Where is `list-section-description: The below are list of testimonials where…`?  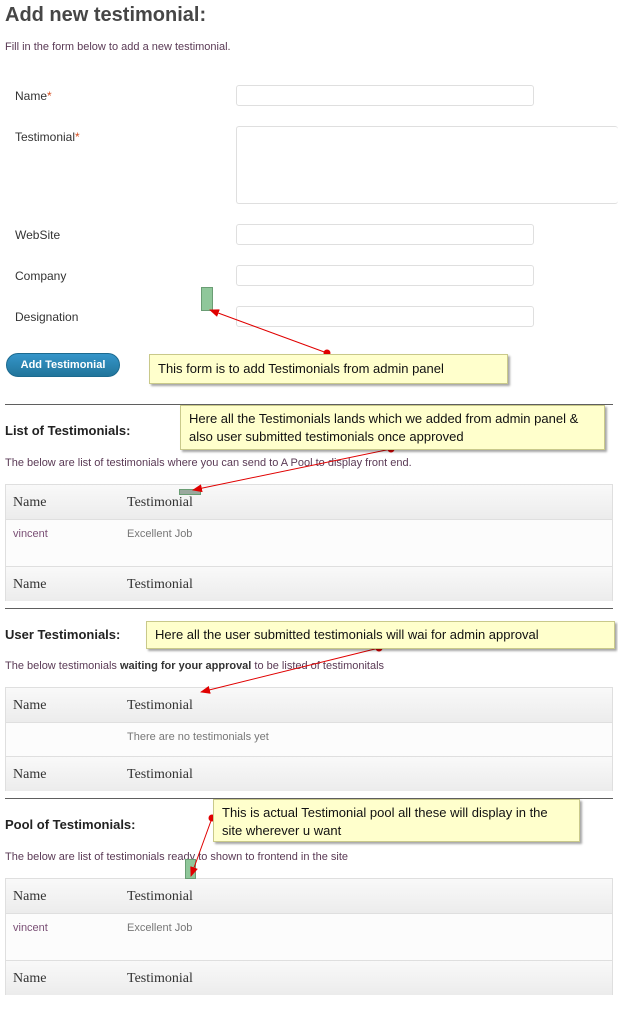
list-section-description: The below are list of testimonials where… is located at coordinates (208, 463).